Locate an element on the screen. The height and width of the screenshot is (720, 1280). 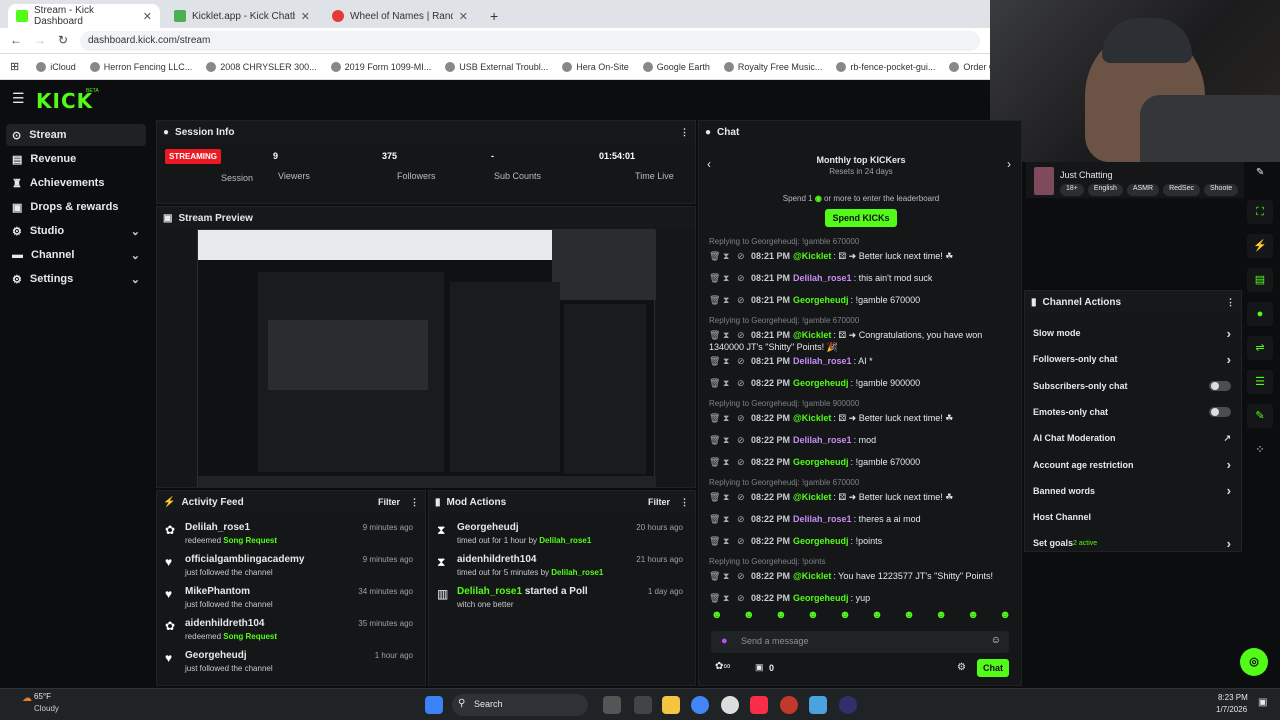
tab-wheel-of-names: Wheel of Names | Random nam ✕ is located at coordinates (400, 16).